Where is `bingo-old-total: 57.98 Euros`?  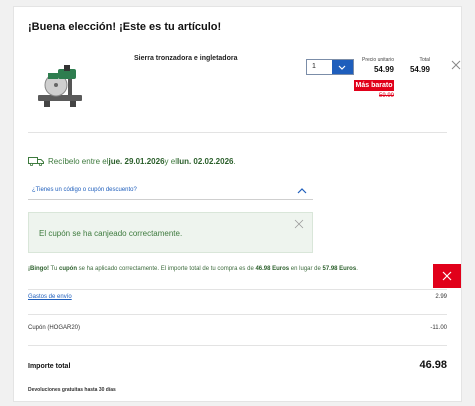
bingo-old-total: 57.98 Euros is located at coordinates (339, 269).